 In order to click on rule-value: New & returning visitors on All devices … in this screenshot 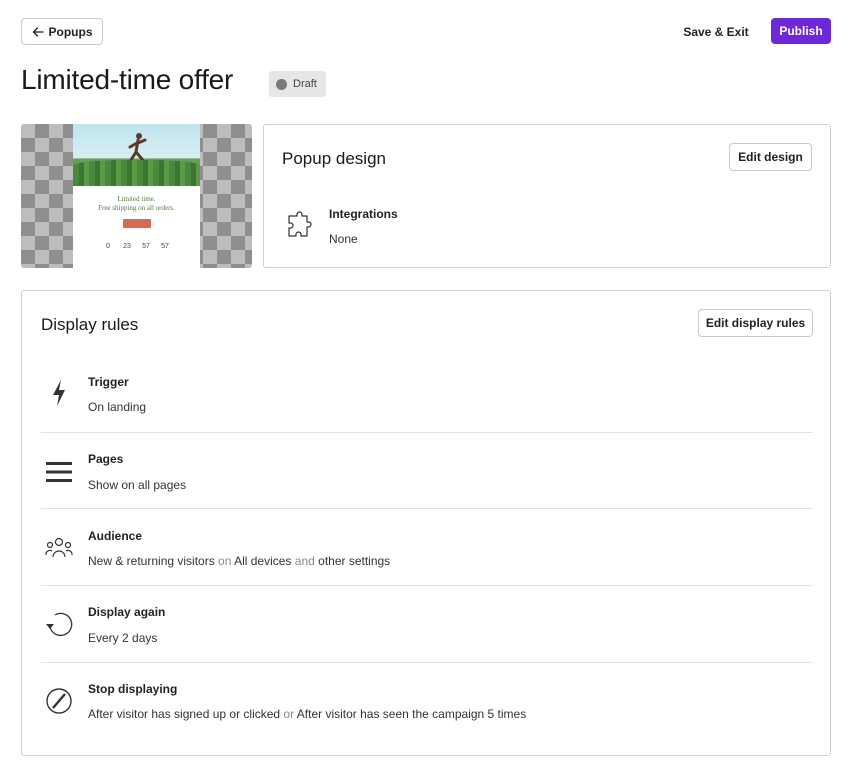, I will do `click(239, 561)`.